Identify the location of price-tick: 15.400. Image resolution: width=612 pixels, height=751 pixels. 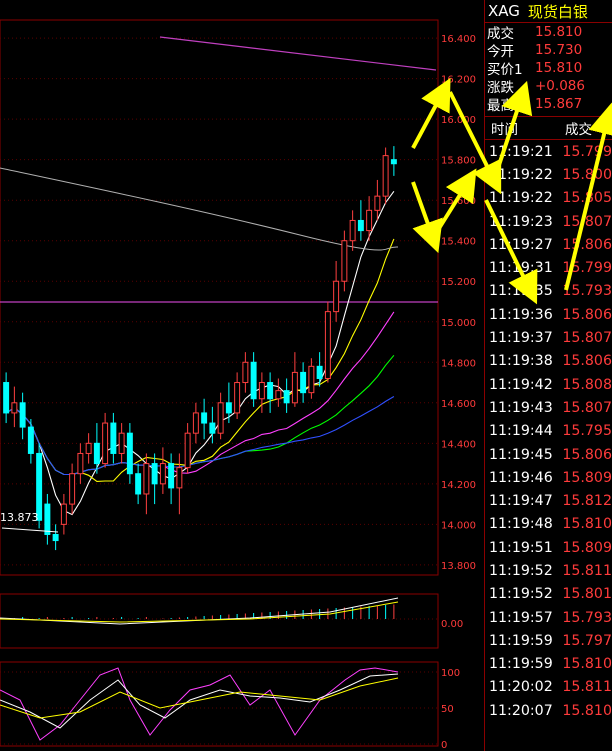
(458, 242).